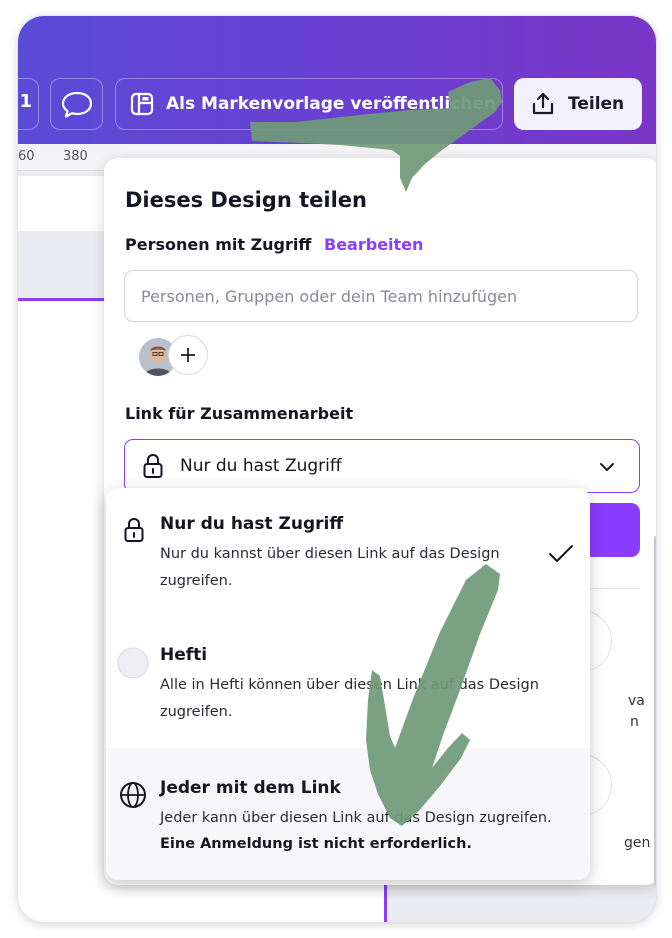 Image resolution: width=672 pixels, height=938 pixels. Describe the element at coordinates (636, 701) in the screenshot. I see `background-text-fragment: va` at that location.